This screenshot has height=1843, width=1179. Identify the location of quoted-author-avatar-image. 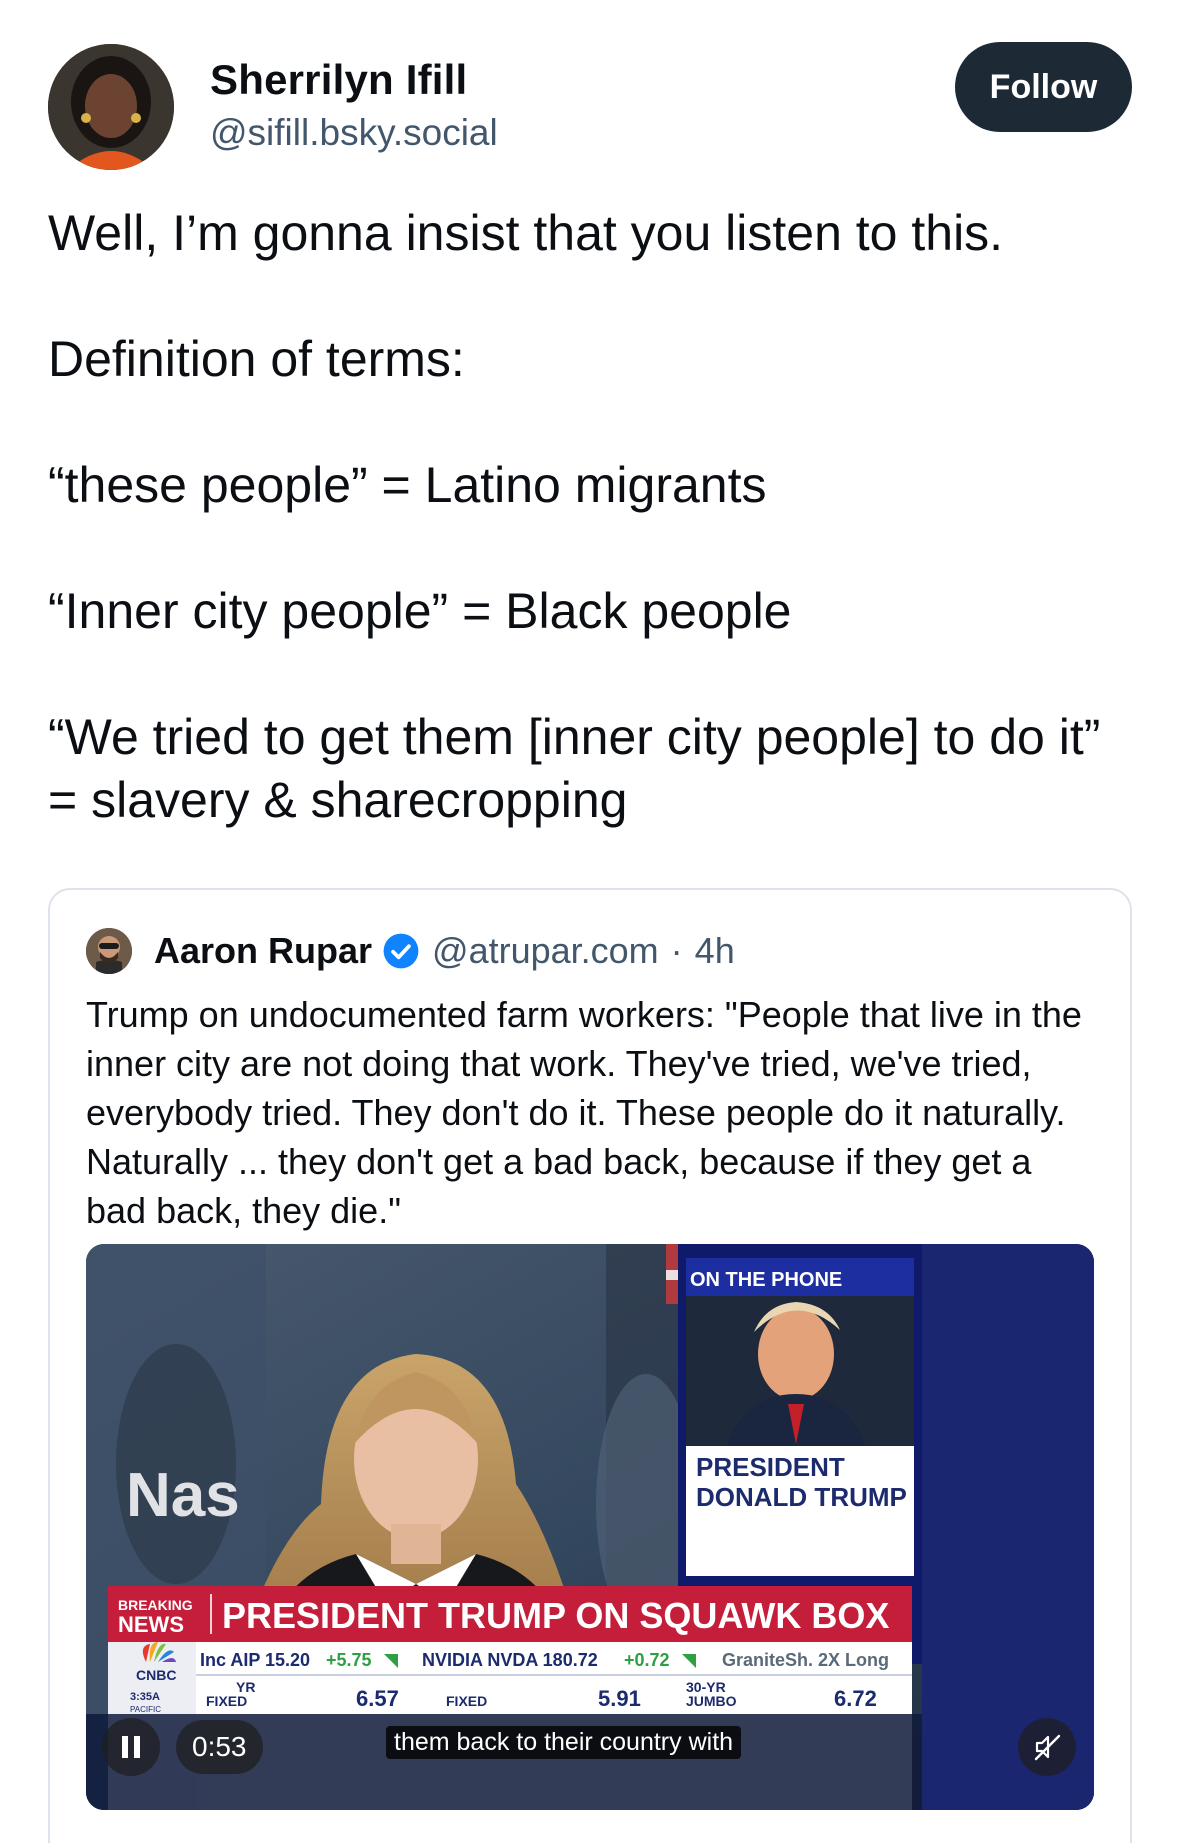
(109, 951).